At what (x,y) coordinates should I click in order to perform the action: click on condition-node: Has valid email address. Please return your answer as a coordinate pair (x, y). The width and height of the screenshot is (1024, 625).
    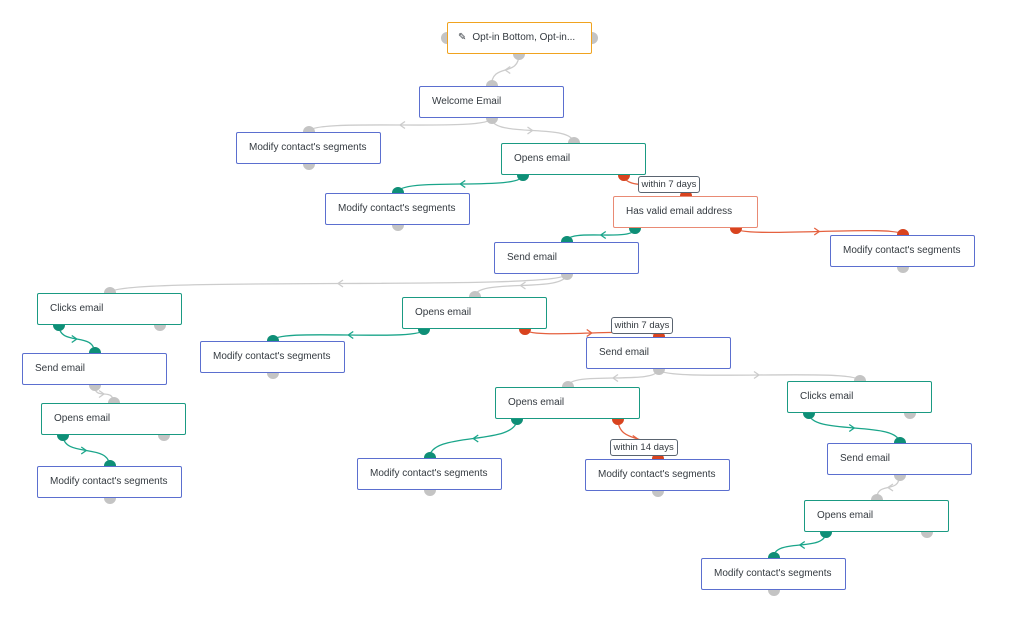
    Looking at the image, I should click on (685, 212).